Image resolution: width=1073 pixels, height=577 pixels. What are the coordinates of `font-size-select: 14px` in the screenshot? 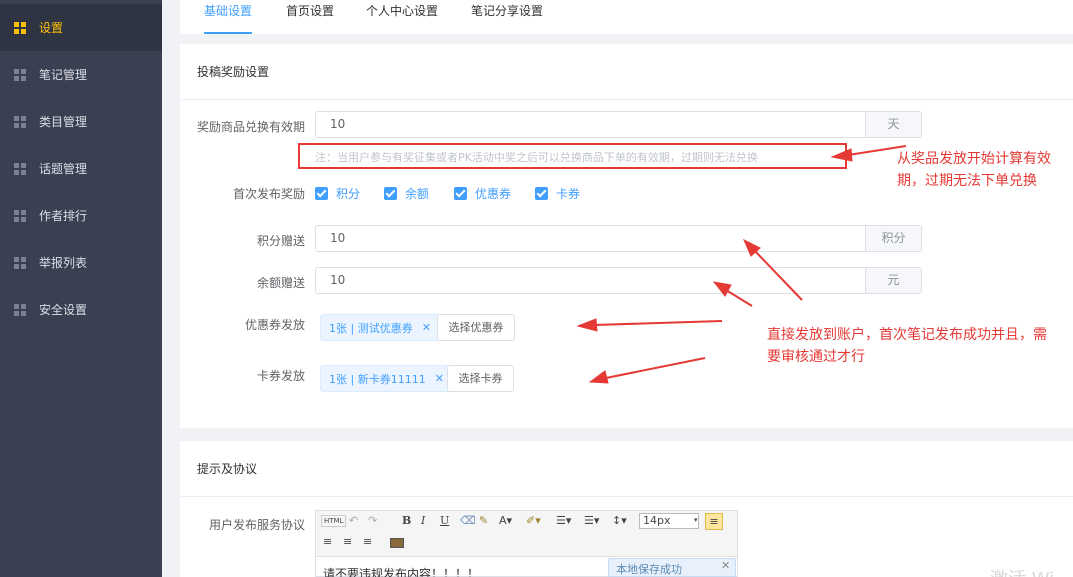 It's located at (669, 521).